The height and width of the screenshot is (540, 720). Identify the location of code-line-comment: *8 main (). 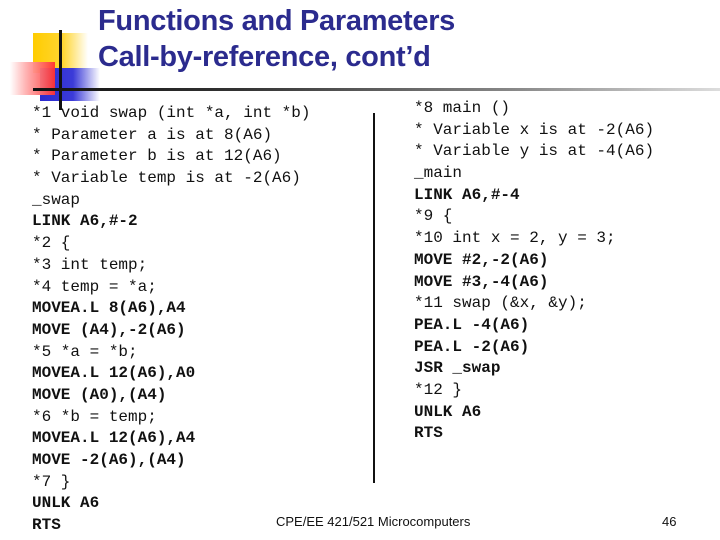
(462, 108).